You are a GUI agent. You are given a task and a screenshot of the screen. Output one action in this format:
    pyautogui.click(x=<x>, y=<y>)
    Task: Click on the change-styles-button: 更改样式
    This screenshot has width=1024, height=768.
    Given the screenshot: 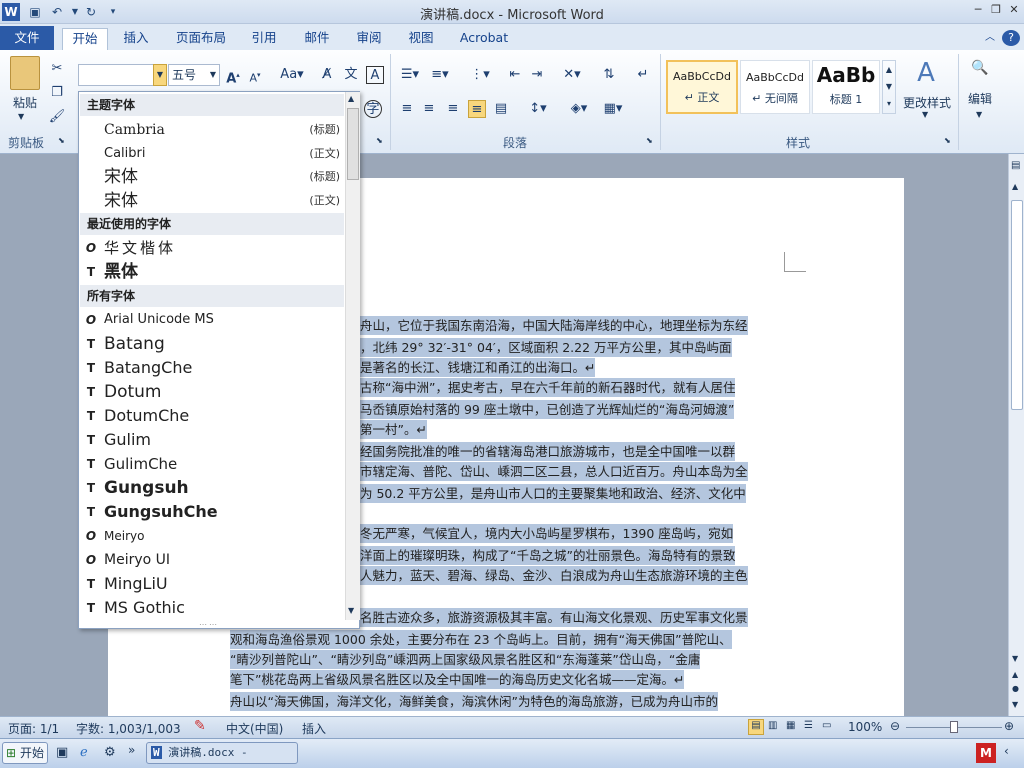 What is the action you would take?
    pyautogui.click(x=927, y=102)
    